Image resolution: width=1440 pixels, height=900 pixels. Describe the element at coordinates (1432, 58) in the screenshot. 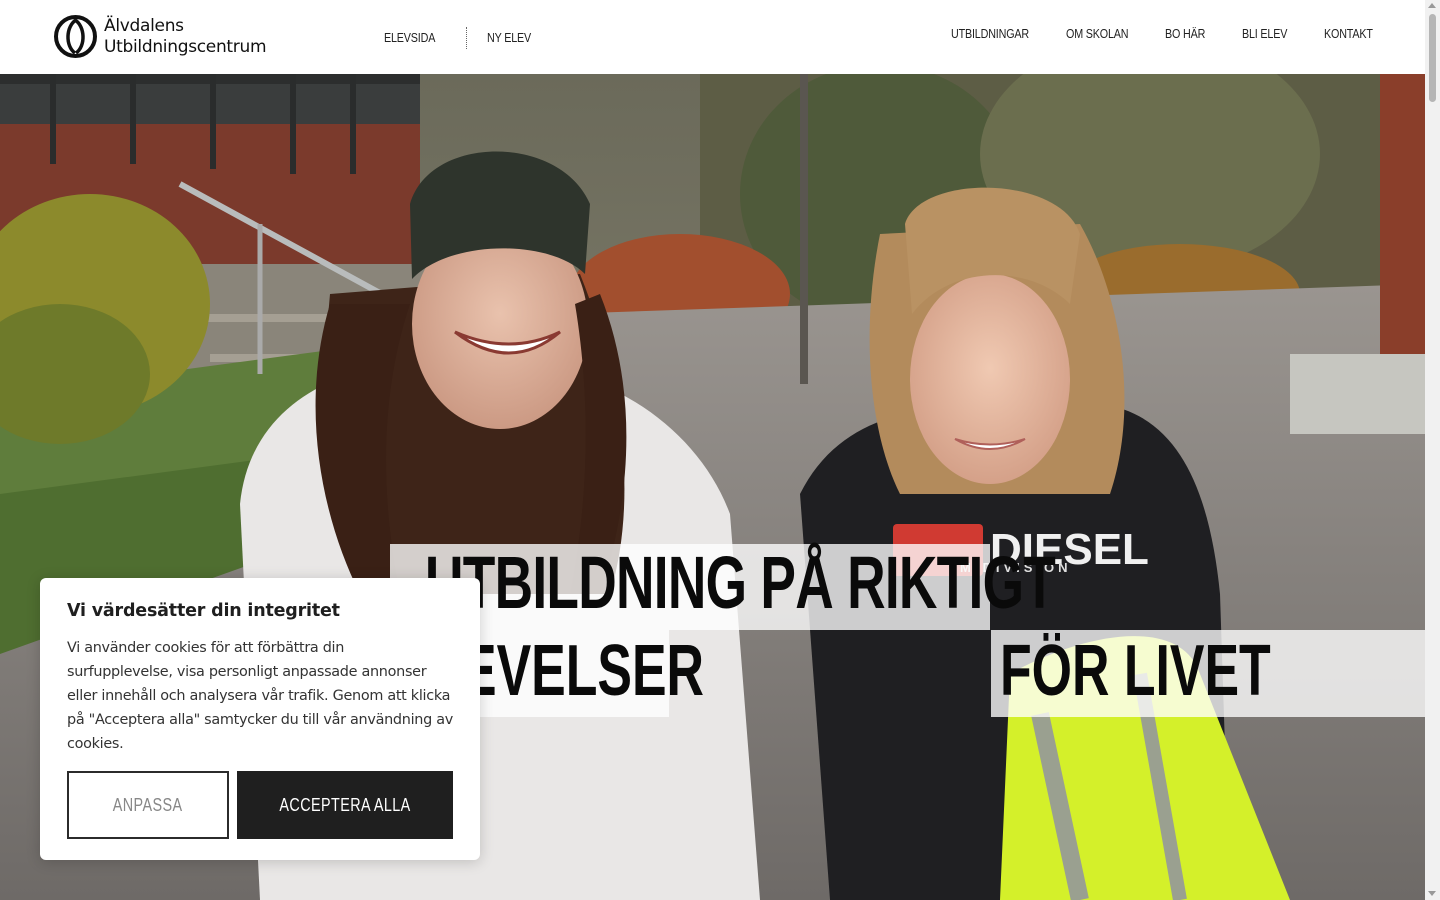

I see `scroll-thumb` at that location.